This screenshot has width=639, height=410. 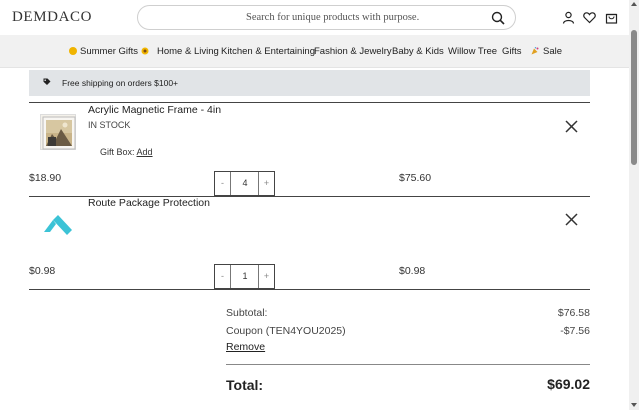 What do you see at coordinates (498, 18) in the screenshot?
I see `search-icon` at bounding box center [498, 18].